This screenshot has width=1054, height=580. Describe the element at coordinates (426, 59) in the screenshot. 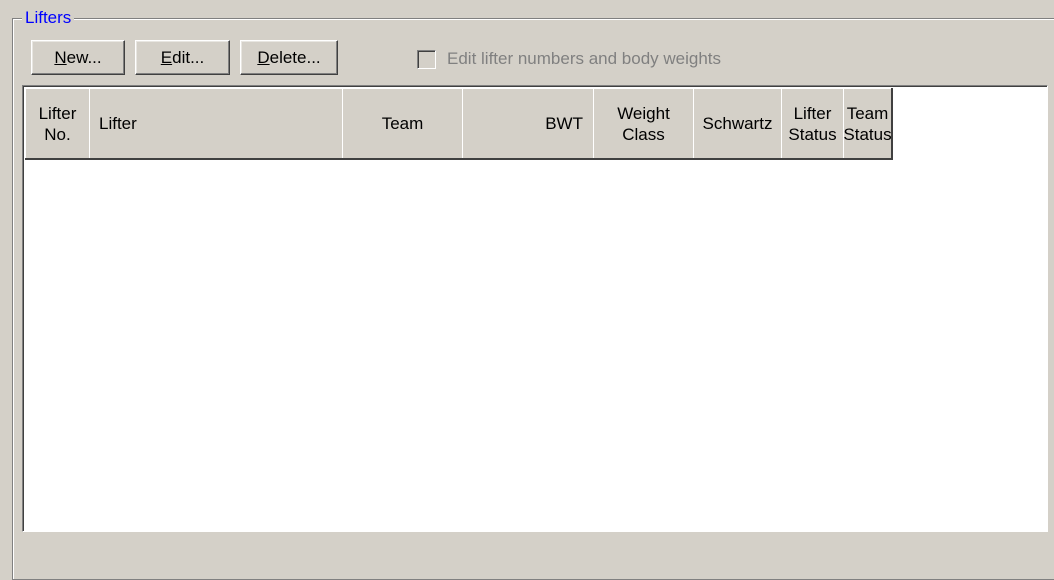

I see `edit-numbers-weights-checkbox` at that location.